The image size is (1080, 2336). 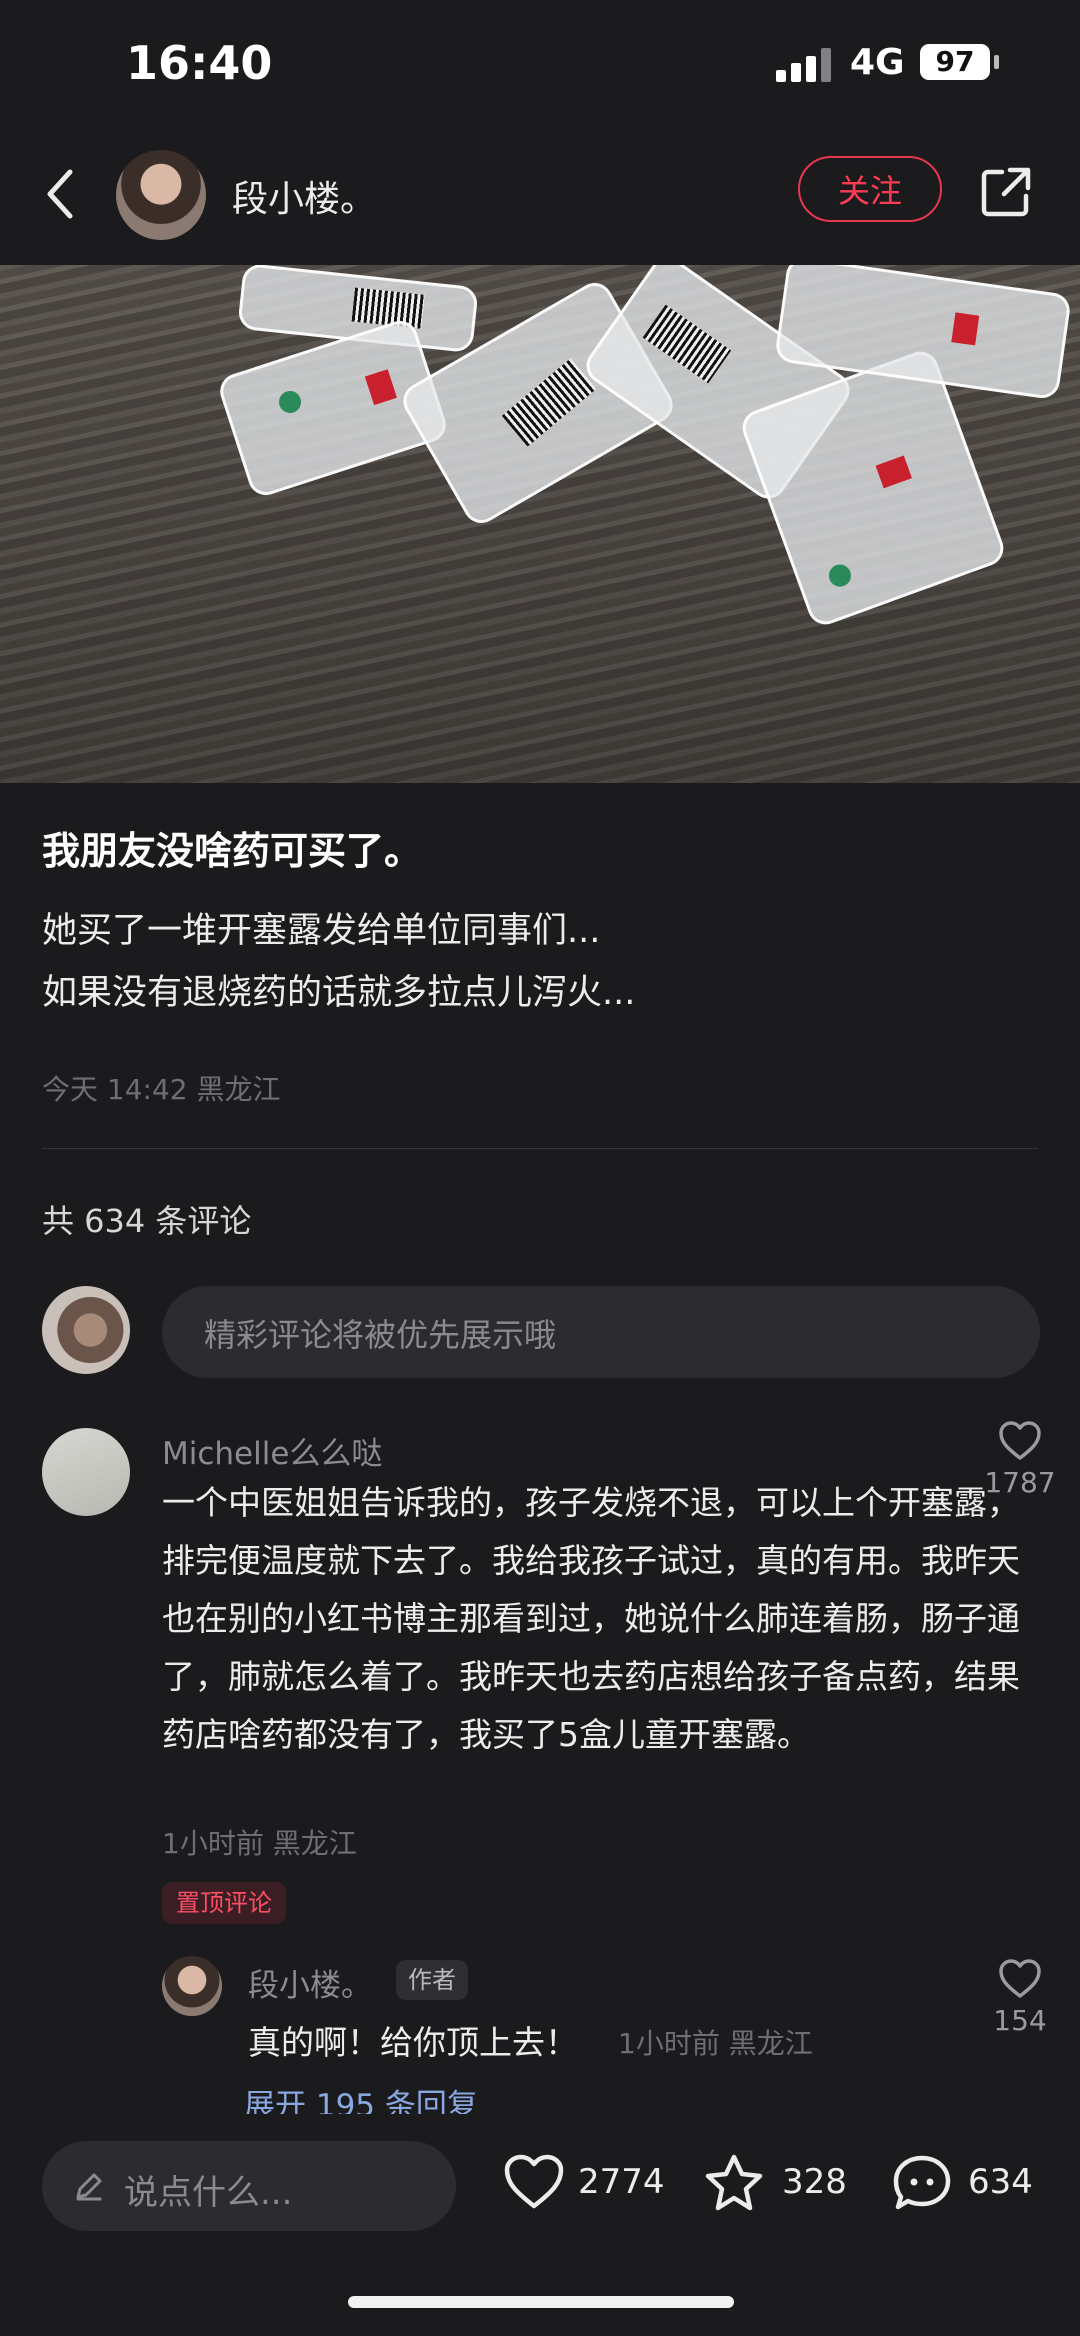 I want to click on favorite-count: 328, so click(x=814, y=2182).